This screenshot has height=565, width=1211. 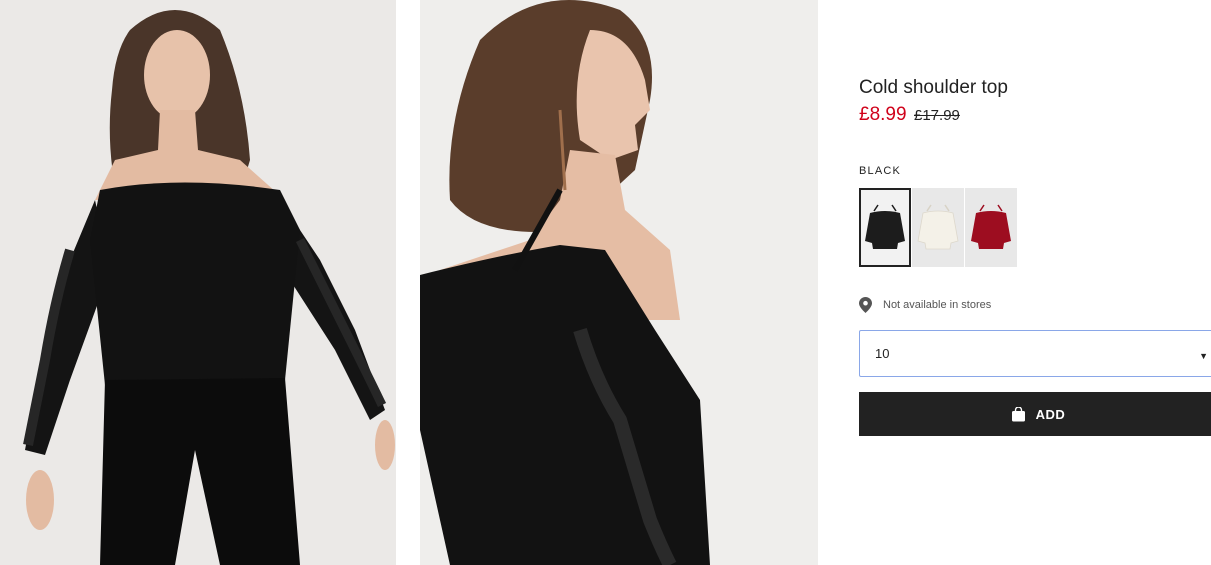 I want to click on size-select-value: 10, so click(x=882, y=353).